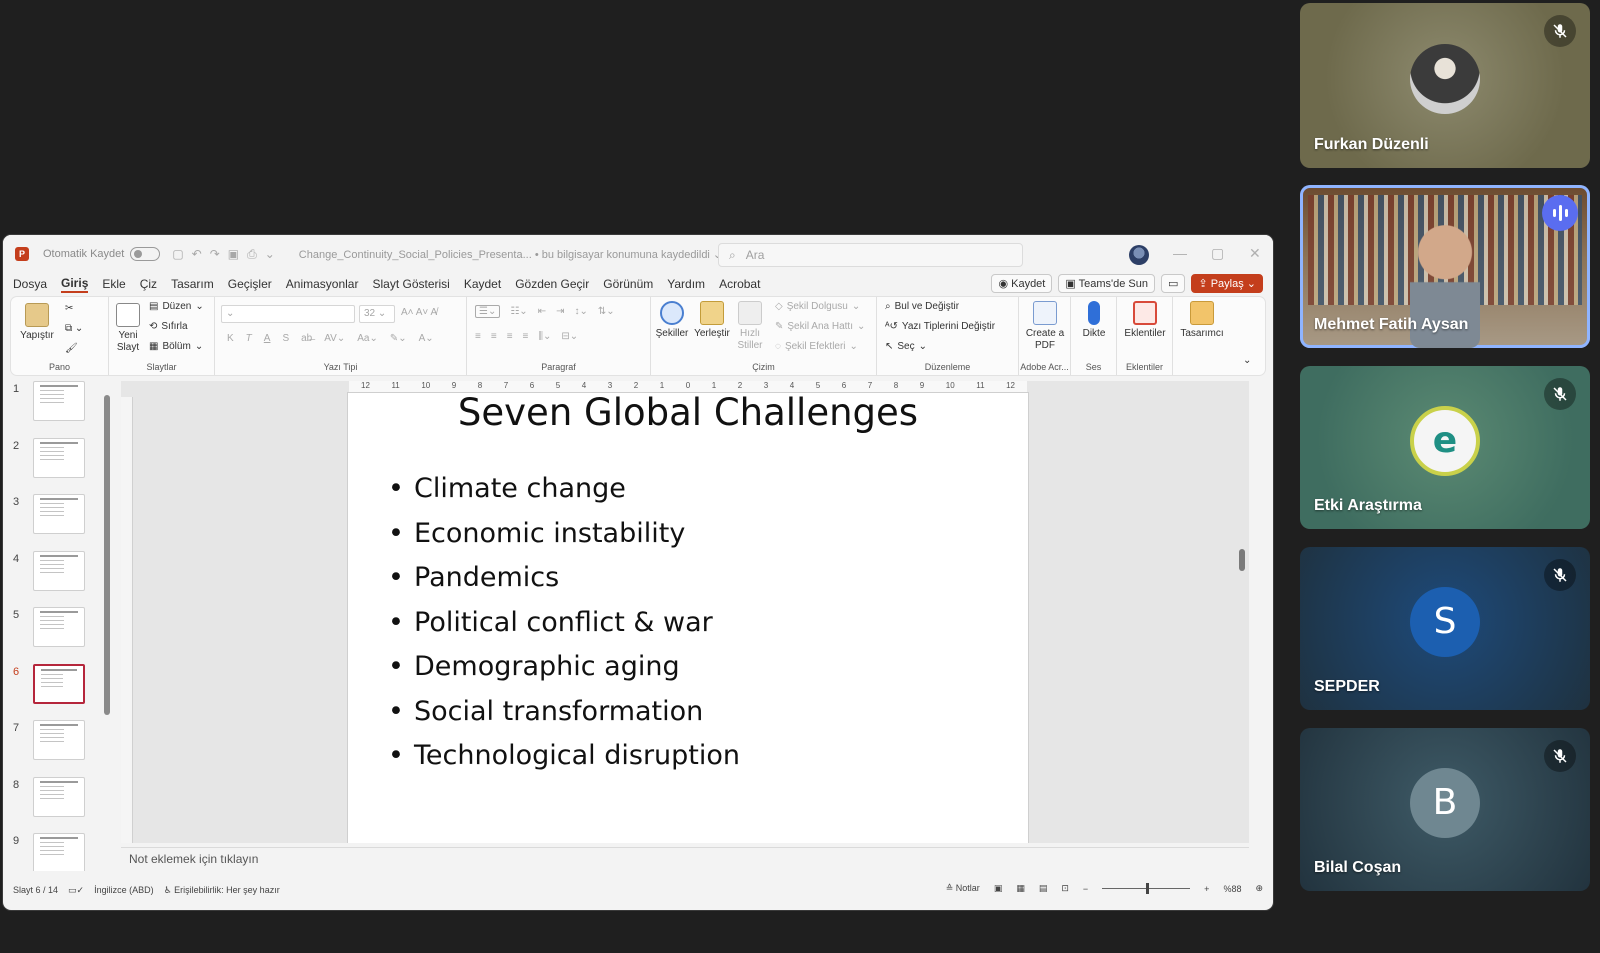  I want to click on menu-tab-0: Dosya, so click(30, 284).